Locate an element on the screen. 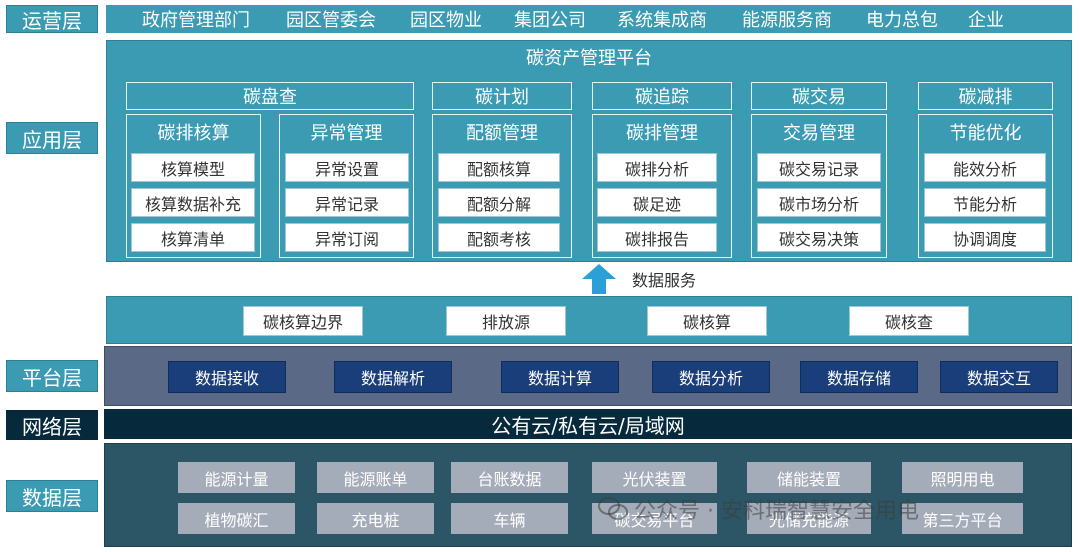 Image resolution: width=1080 pixels, height=552 pixels. group-title: 配额管理 is located at coordinates (502, 133).